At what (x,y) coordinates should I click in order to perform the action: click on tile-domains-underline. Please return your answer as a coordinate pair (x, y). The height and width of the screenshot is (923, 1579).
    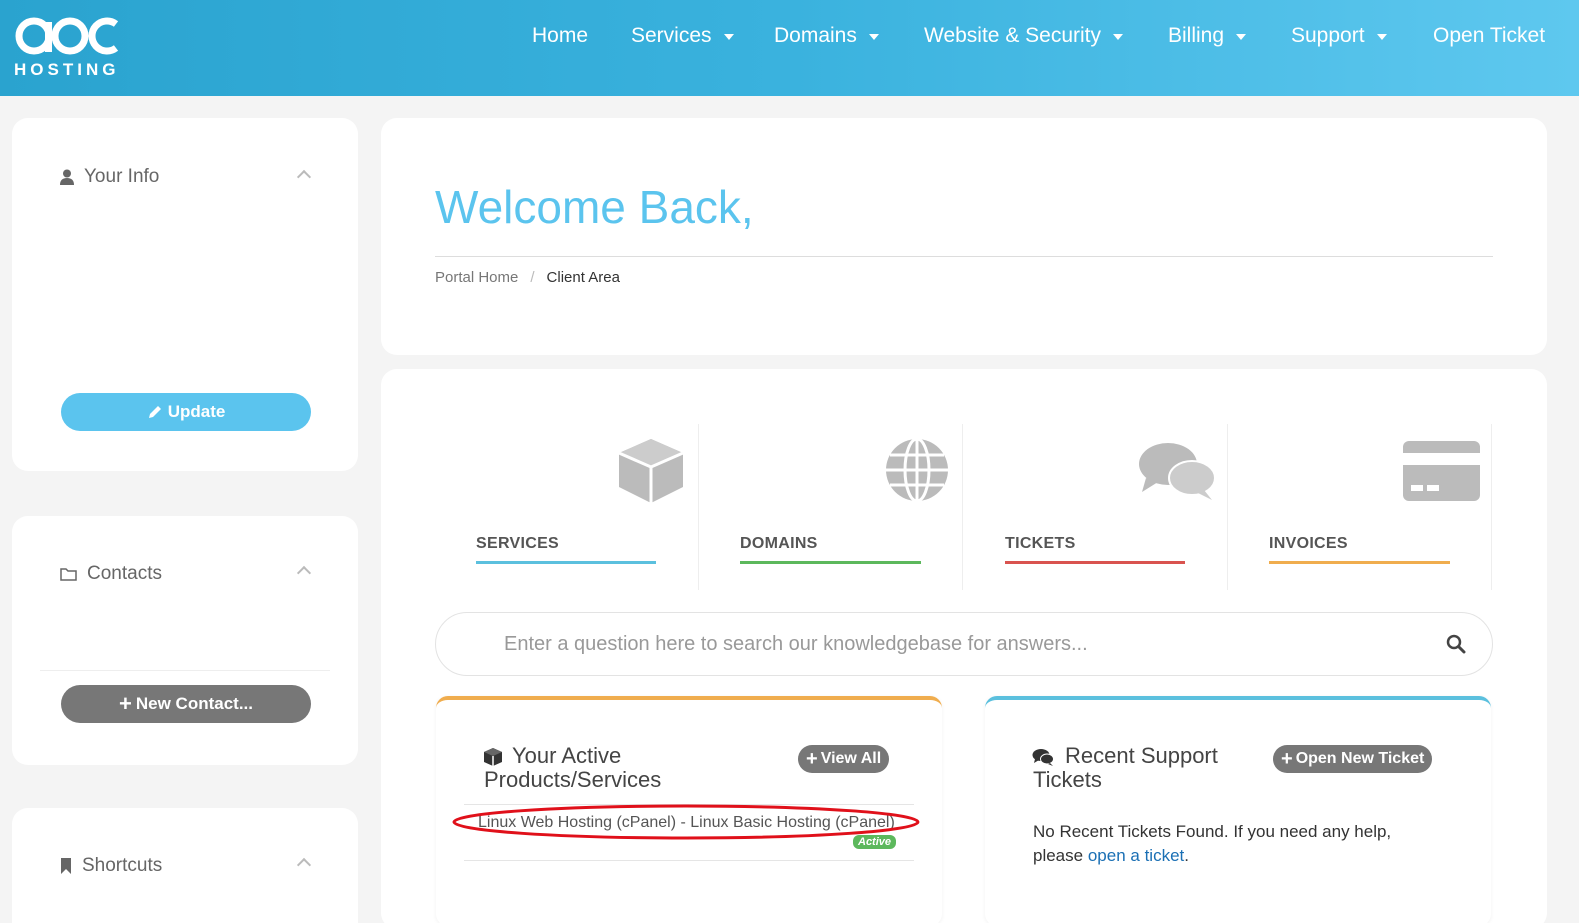
    Looking at the image, I should click on (830, 562).